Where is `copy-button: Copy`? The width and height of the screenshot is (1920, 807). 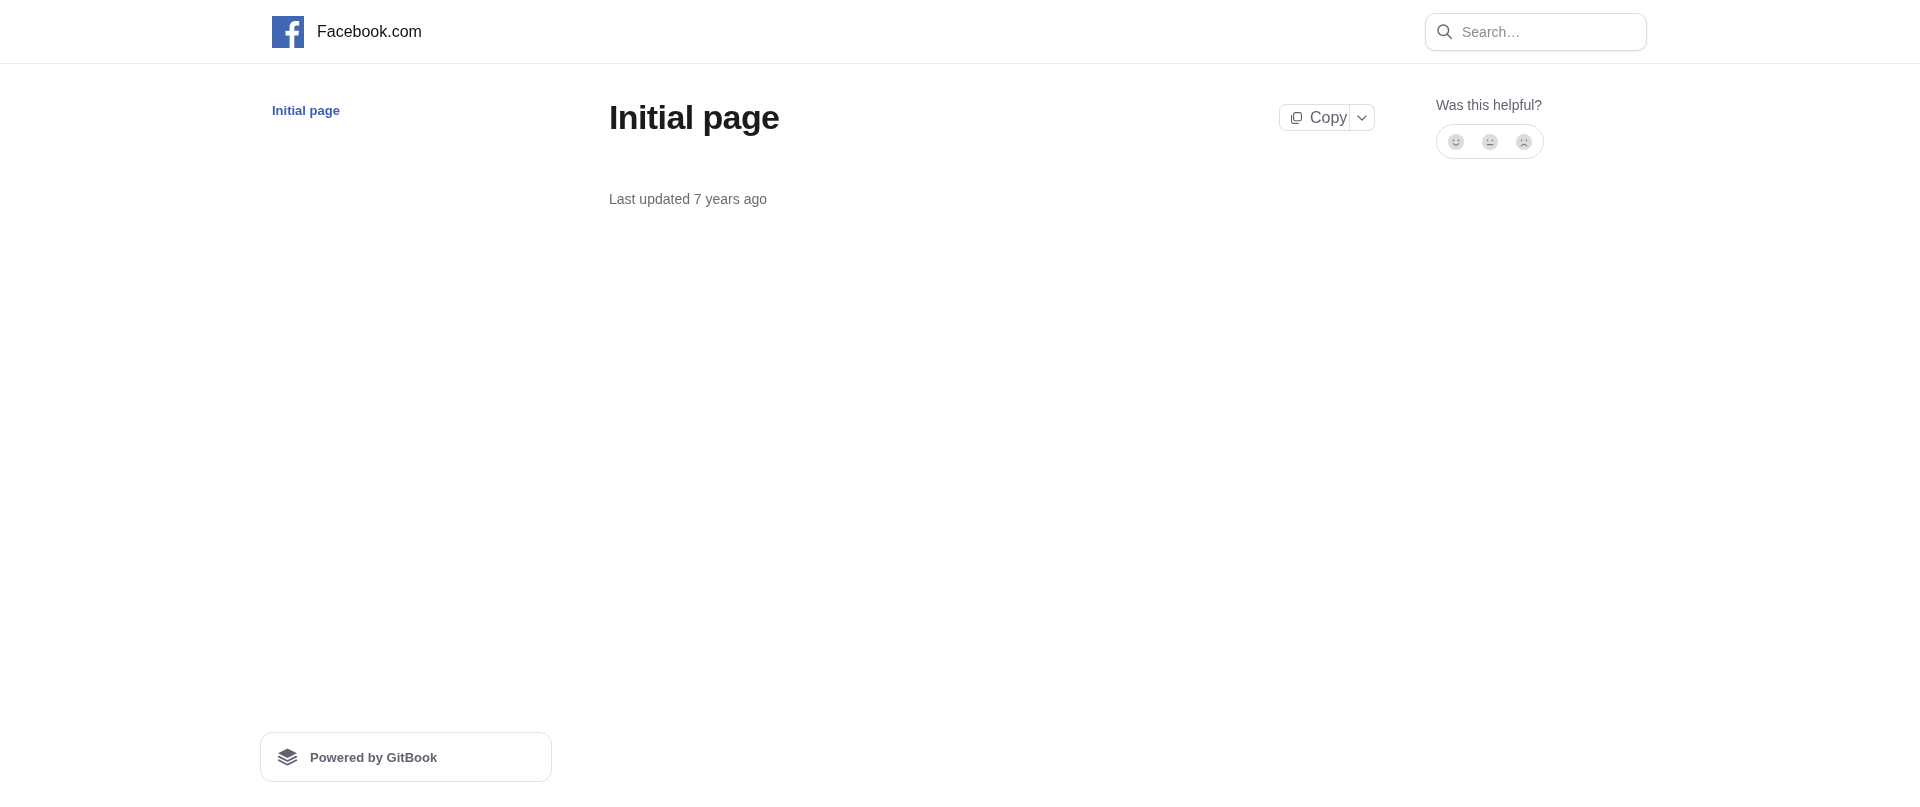
copy-button: Copy is located at coordinates (1314, 117).